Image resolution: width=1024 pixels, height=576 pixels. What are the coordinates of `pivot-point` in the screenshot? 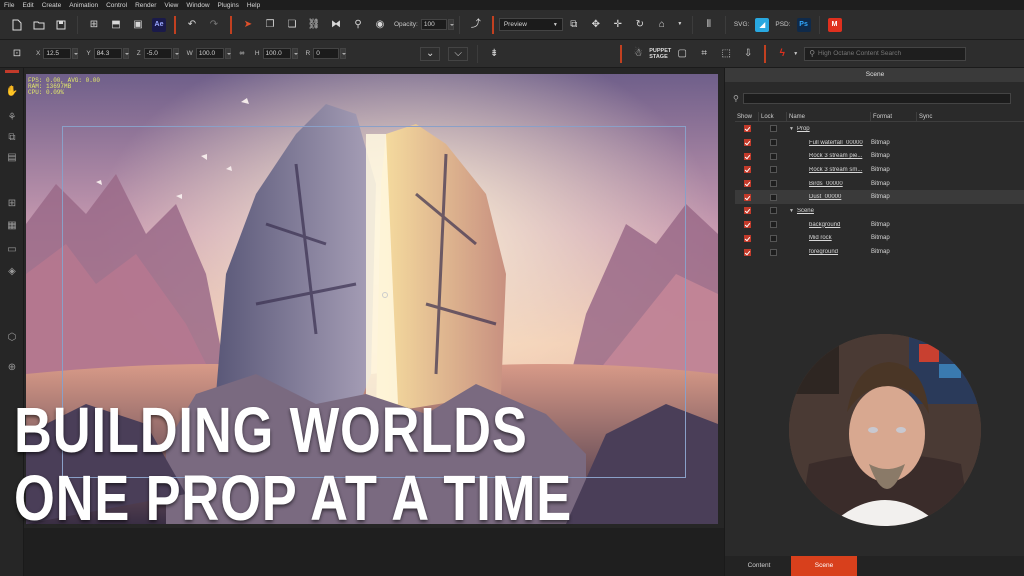 It's located at (385, 295).